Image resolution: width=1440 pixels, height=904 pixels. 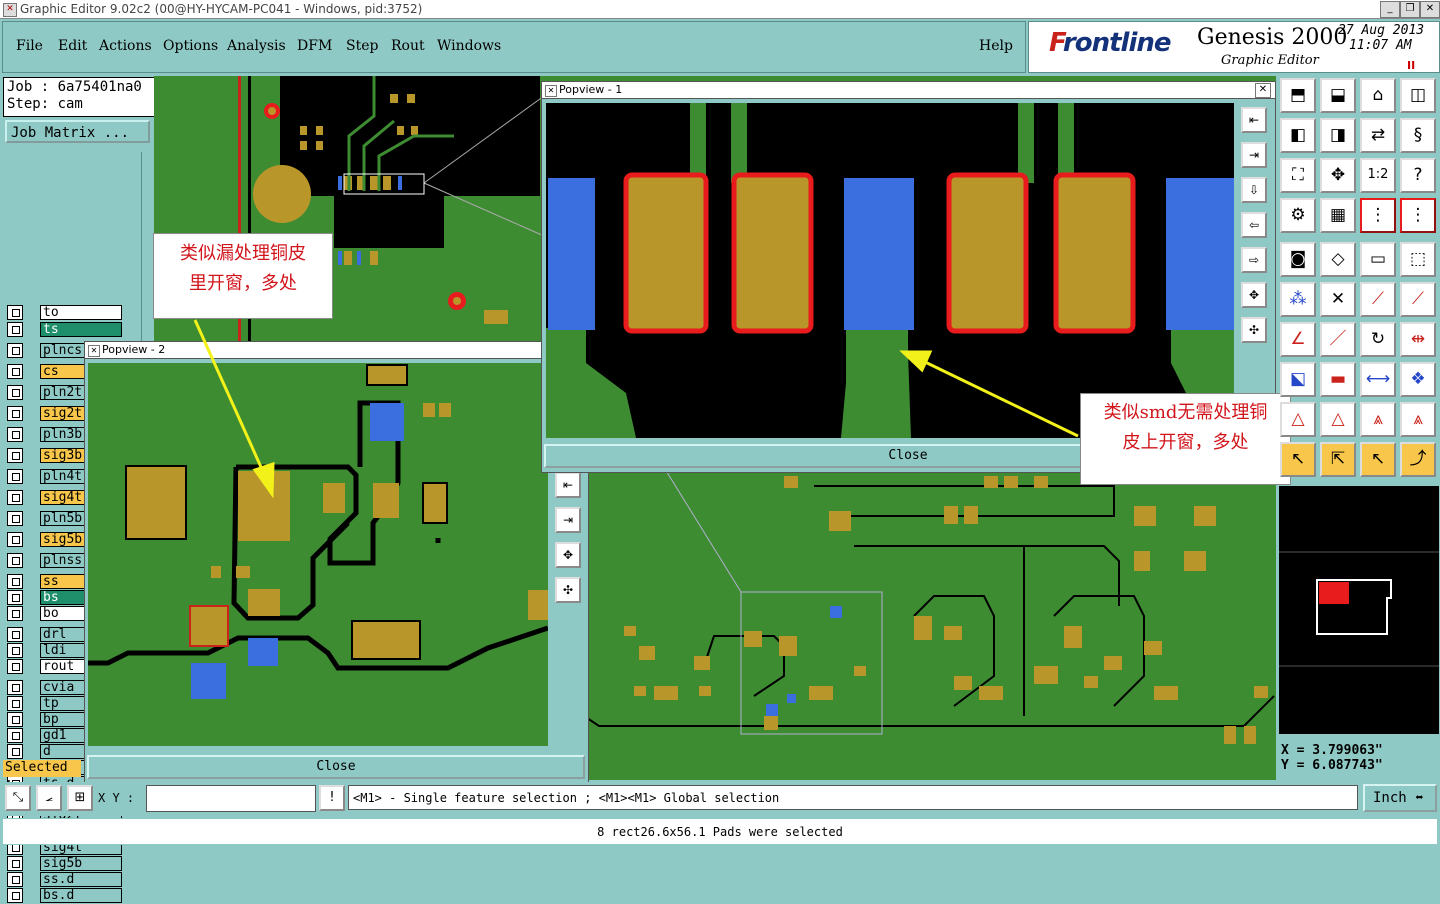 What do you see at coordinates (80, 798) in the screenshot?
I see `grid-toggle-icon: ⊞` at bounding box center [80, 798].